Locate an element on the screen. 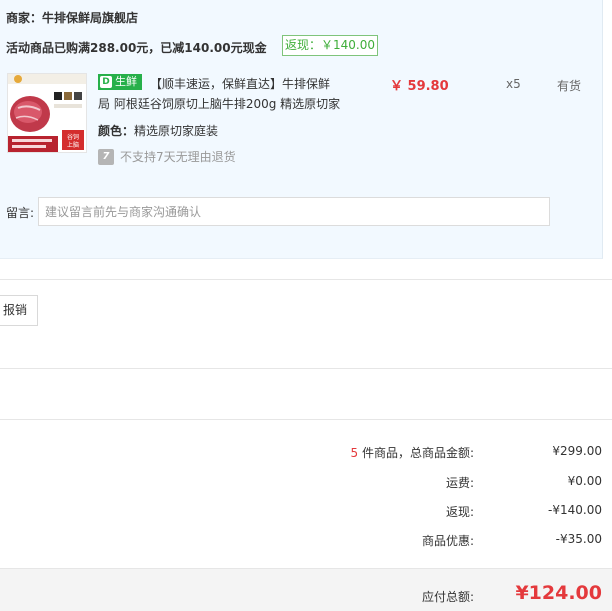 The image size is (612, 611). product-title-line1: 【顺丰速运，保鲜直达】牛排保鲜 is located at coordinates (240, 83).